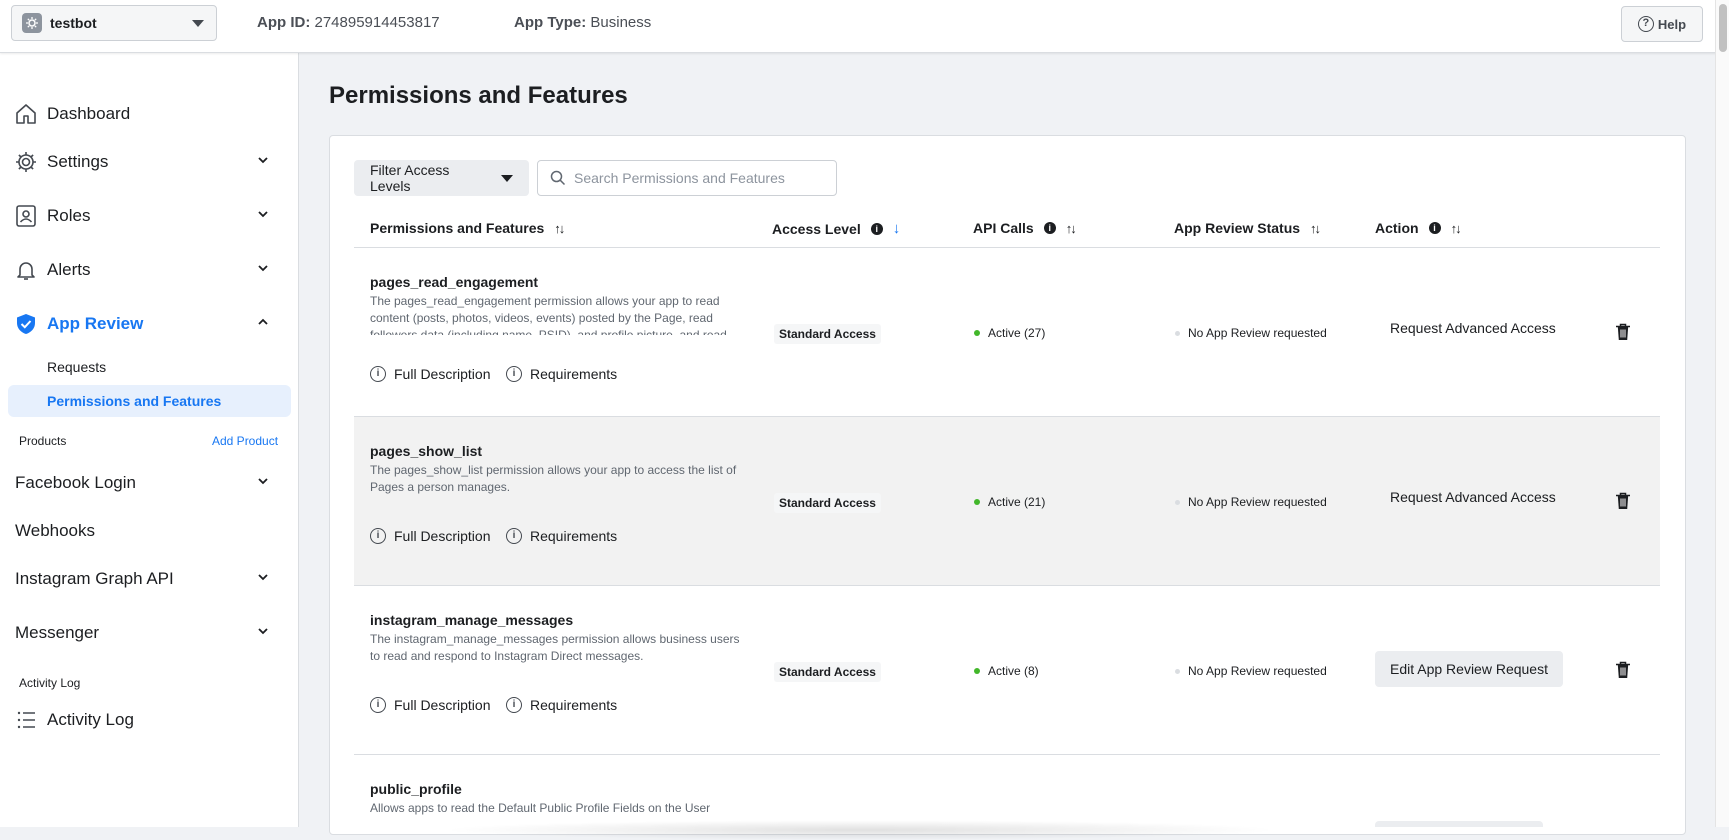 Image resolution: width=1729 pixels, height=840 pixels. What do you see at coordinates (1722, 413) in the screenshot?
I see `scrollbar` at bounding box center [1722, 413].